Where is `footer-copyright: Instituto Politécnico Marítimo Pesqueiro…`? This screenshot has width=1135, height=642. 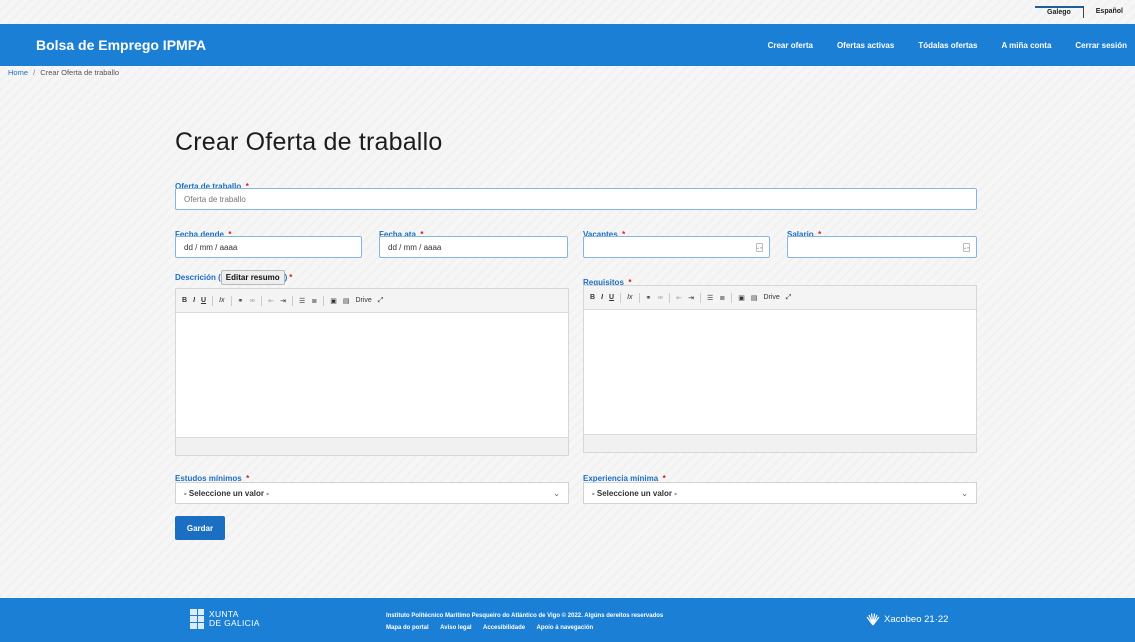 footer-copyright: Instituto Politécnico Marítimo Pesqueiro… is located at coordinates (525, 616).